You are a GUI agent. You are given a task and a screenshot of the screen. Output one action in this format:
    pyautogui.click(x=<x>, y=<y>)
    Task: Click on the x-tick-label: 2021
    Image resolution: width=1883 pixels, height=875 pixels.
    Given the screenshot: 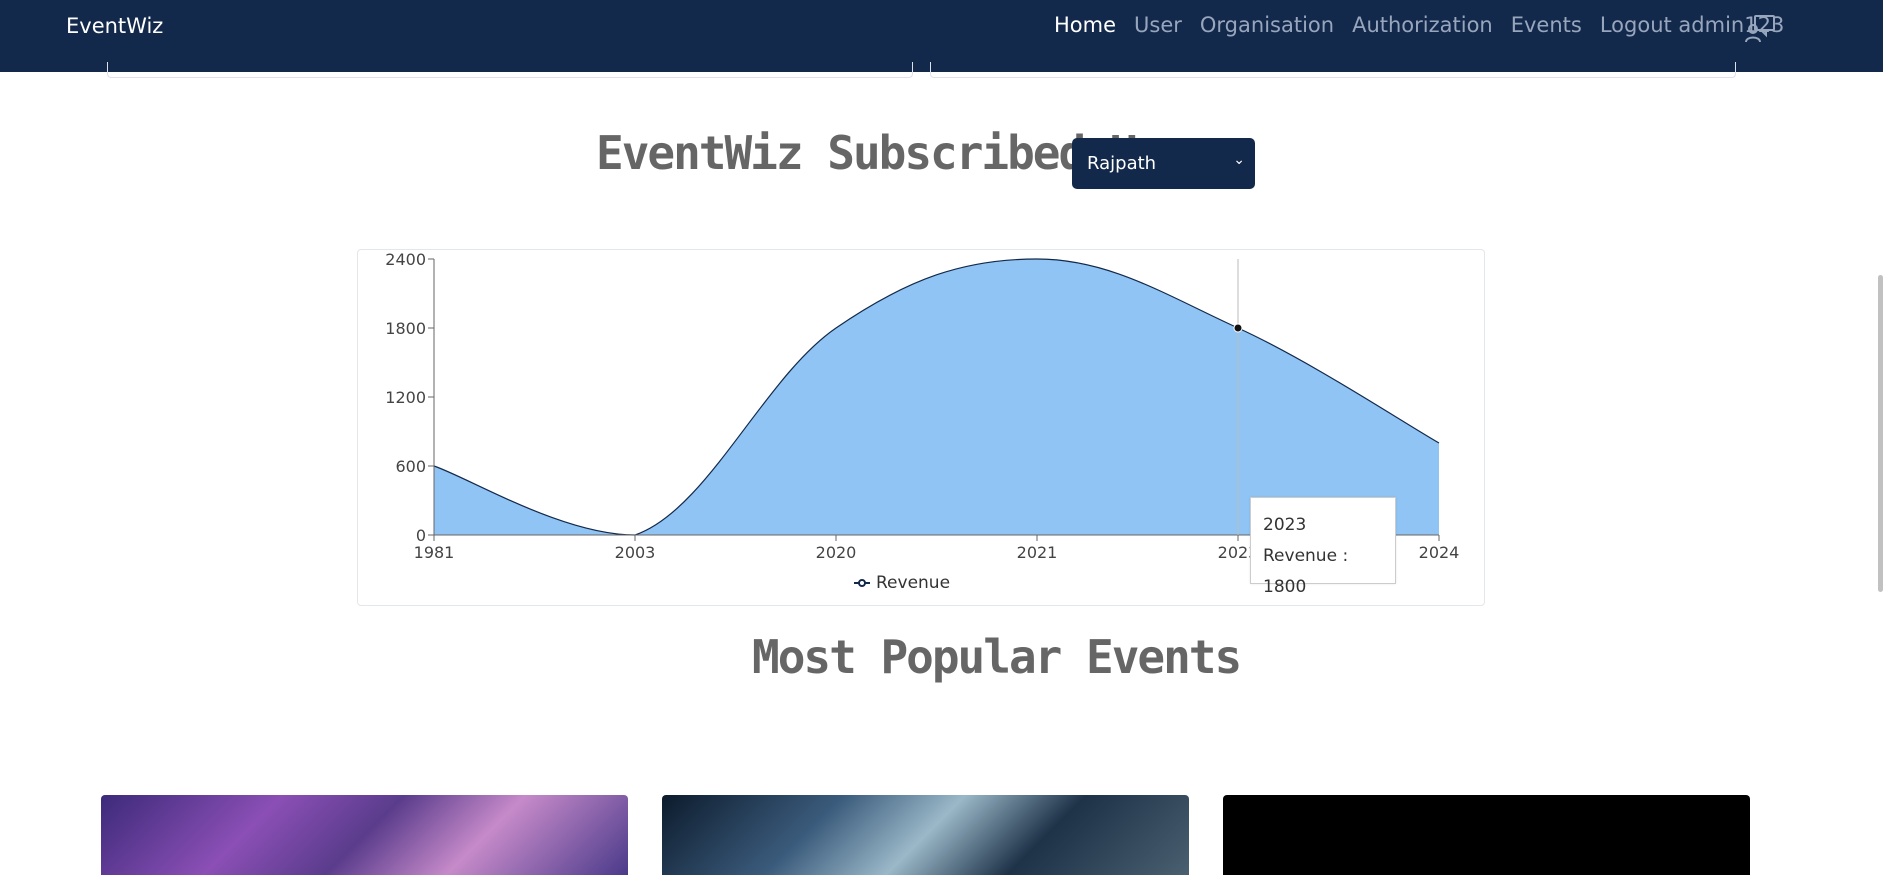 What is the action you would take?
    pyautogui.click(x=1037, y=552)
    